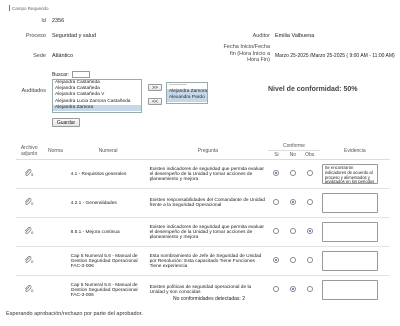  I want to click on header-no: No, so click(293, 155).